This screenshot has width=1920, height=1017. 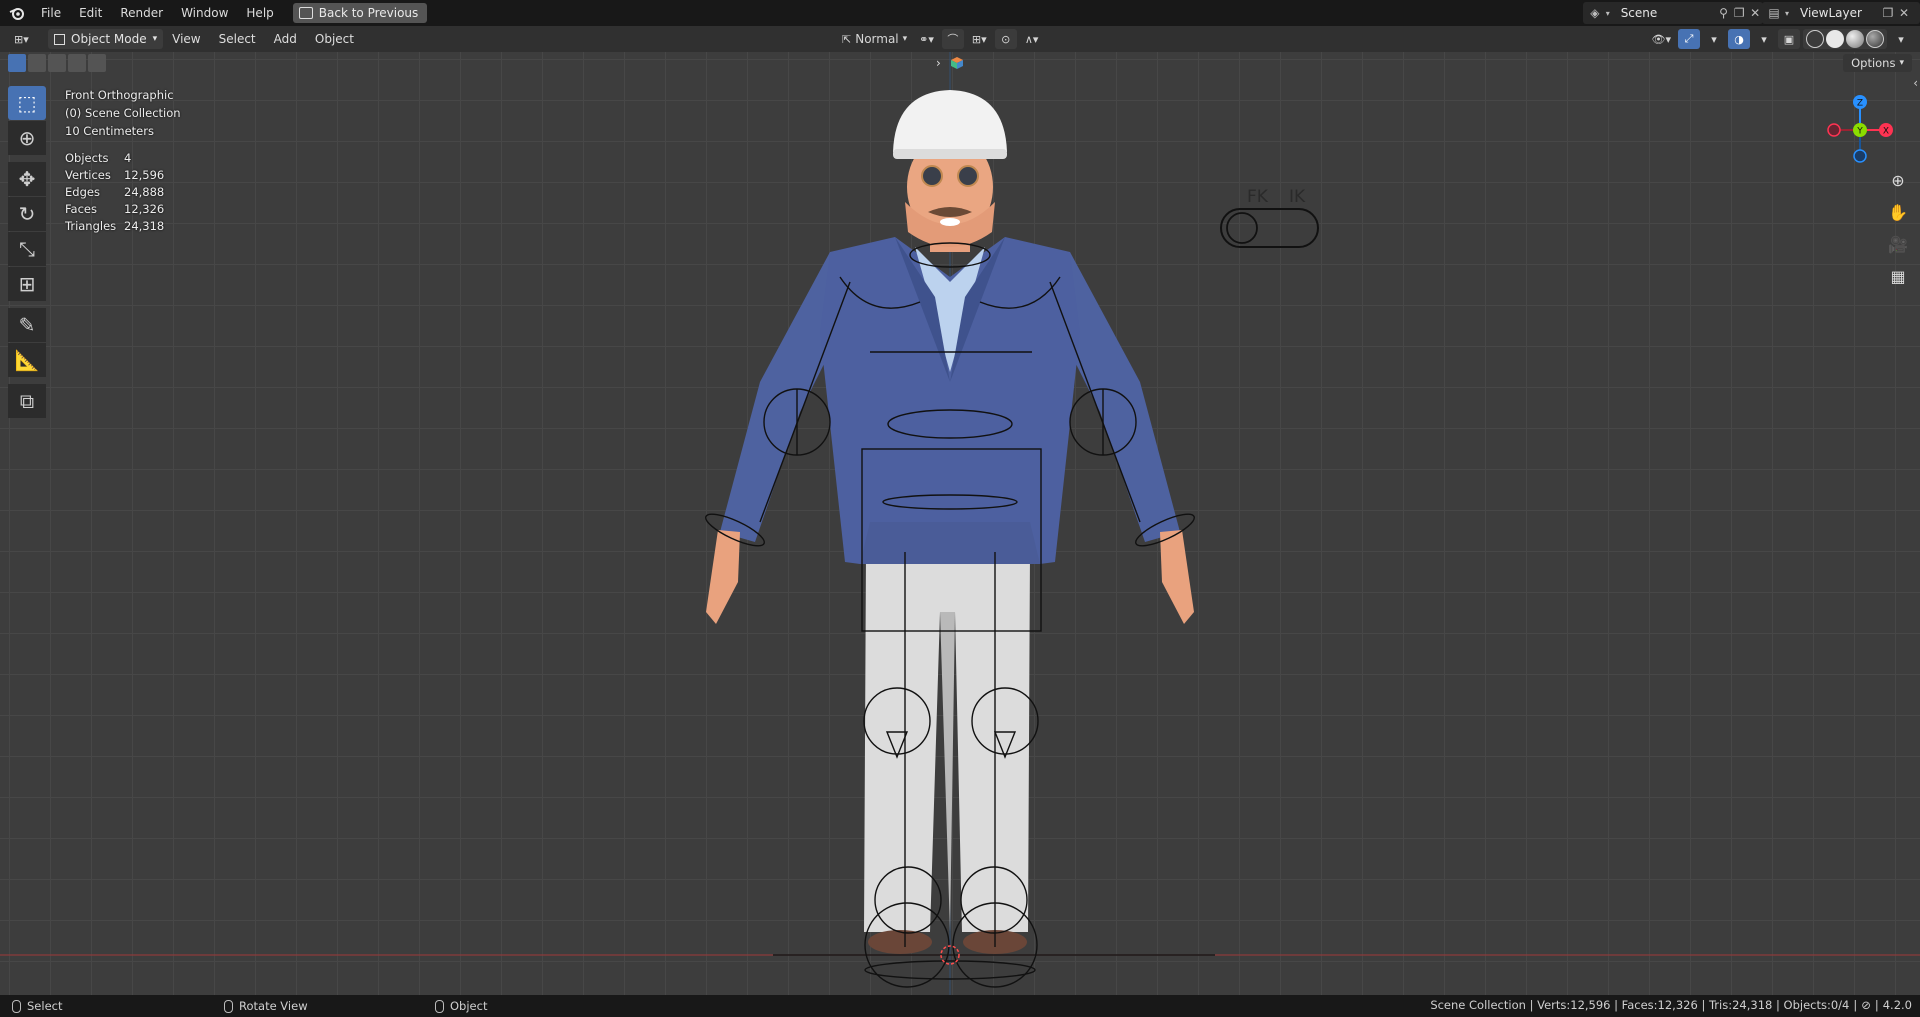 I want to click on overlay-toggle-icon: ◑, so click(x=1739, y=39).